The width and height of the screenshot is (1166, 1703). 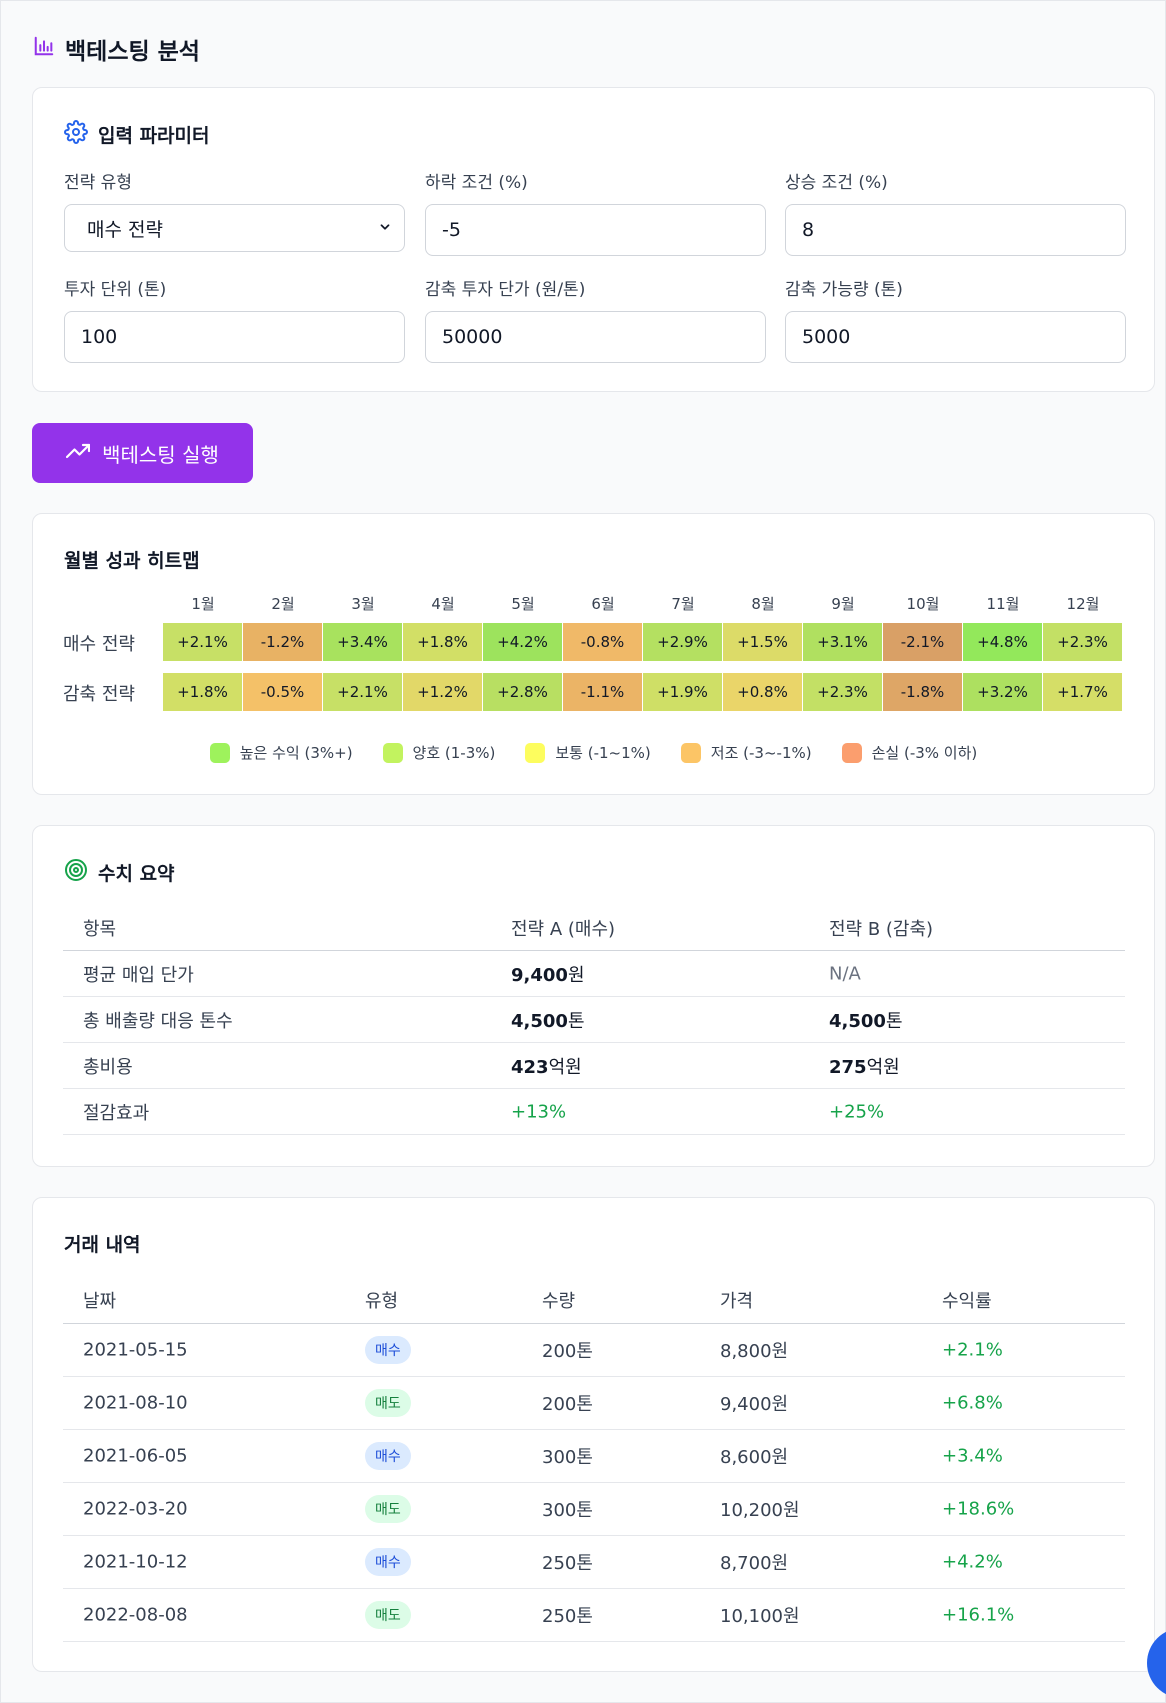 What do you see at coordinates (922, 642) in the screenshot?
I see `heatmap-cell: -2.1%` at bounding box center [922, 642].